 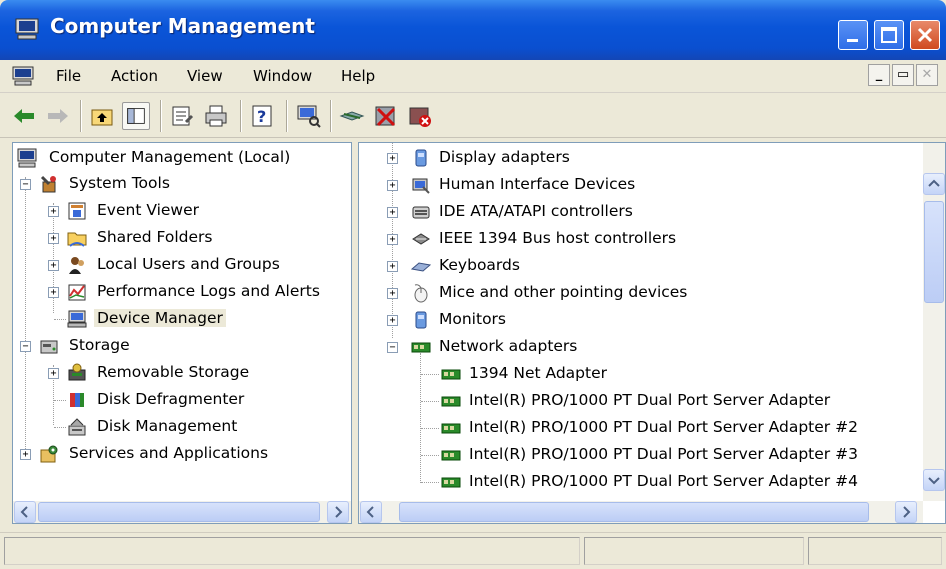 I want to click on close-button, so click(x=925, y=35).